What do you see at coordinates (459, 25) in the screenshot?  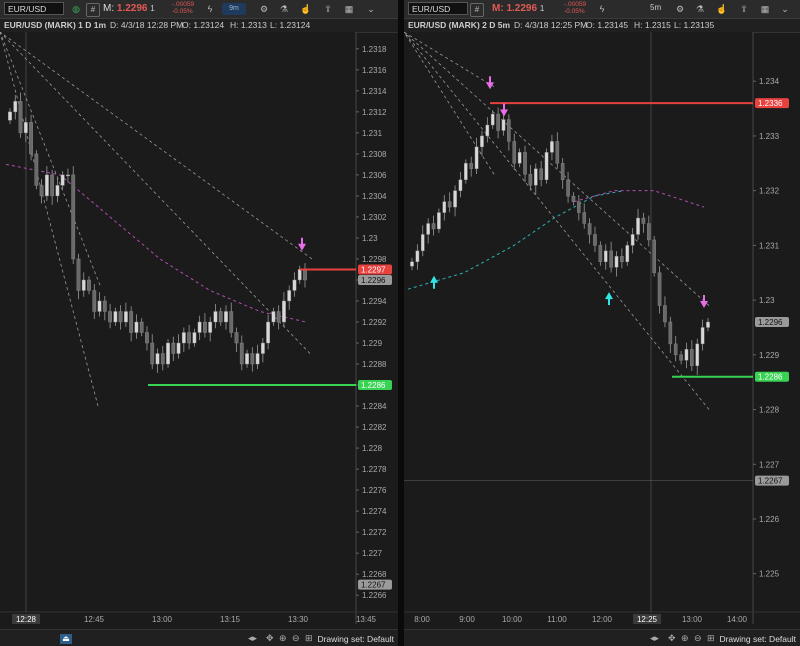 I see `chart-title: EUR/USD (MARK) 2 D 5m` at bounding box center [459, 25].